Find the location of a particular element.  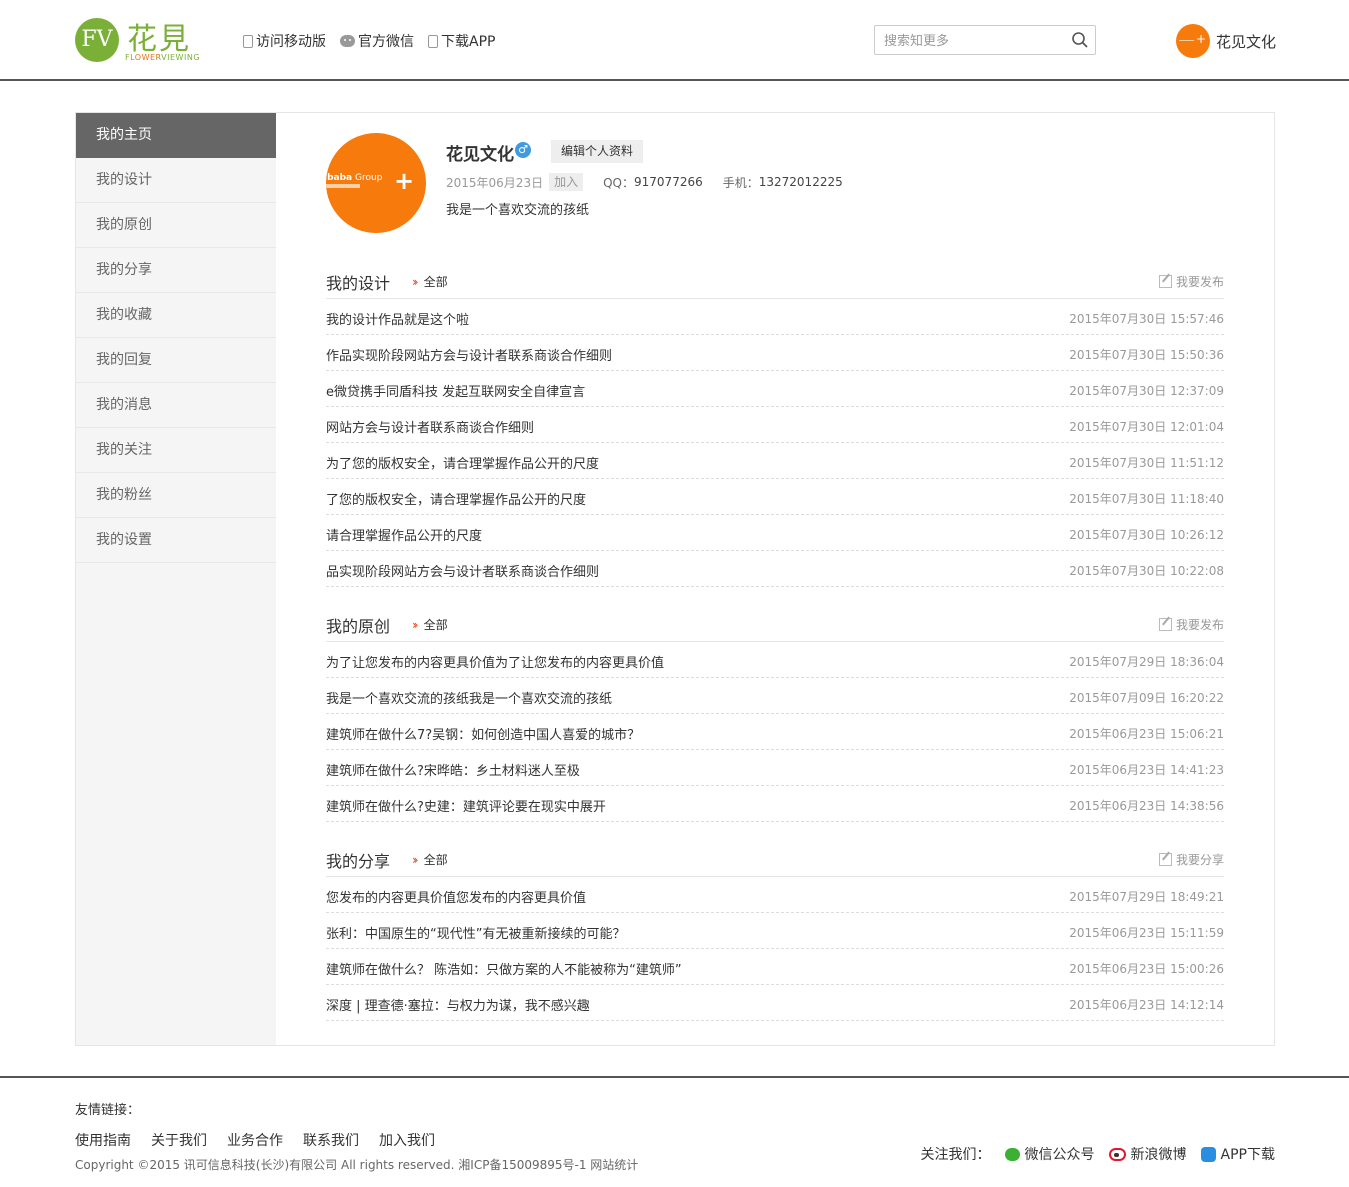

nav-official-wechat: 官方微信 is located at coordinates (377, 41).